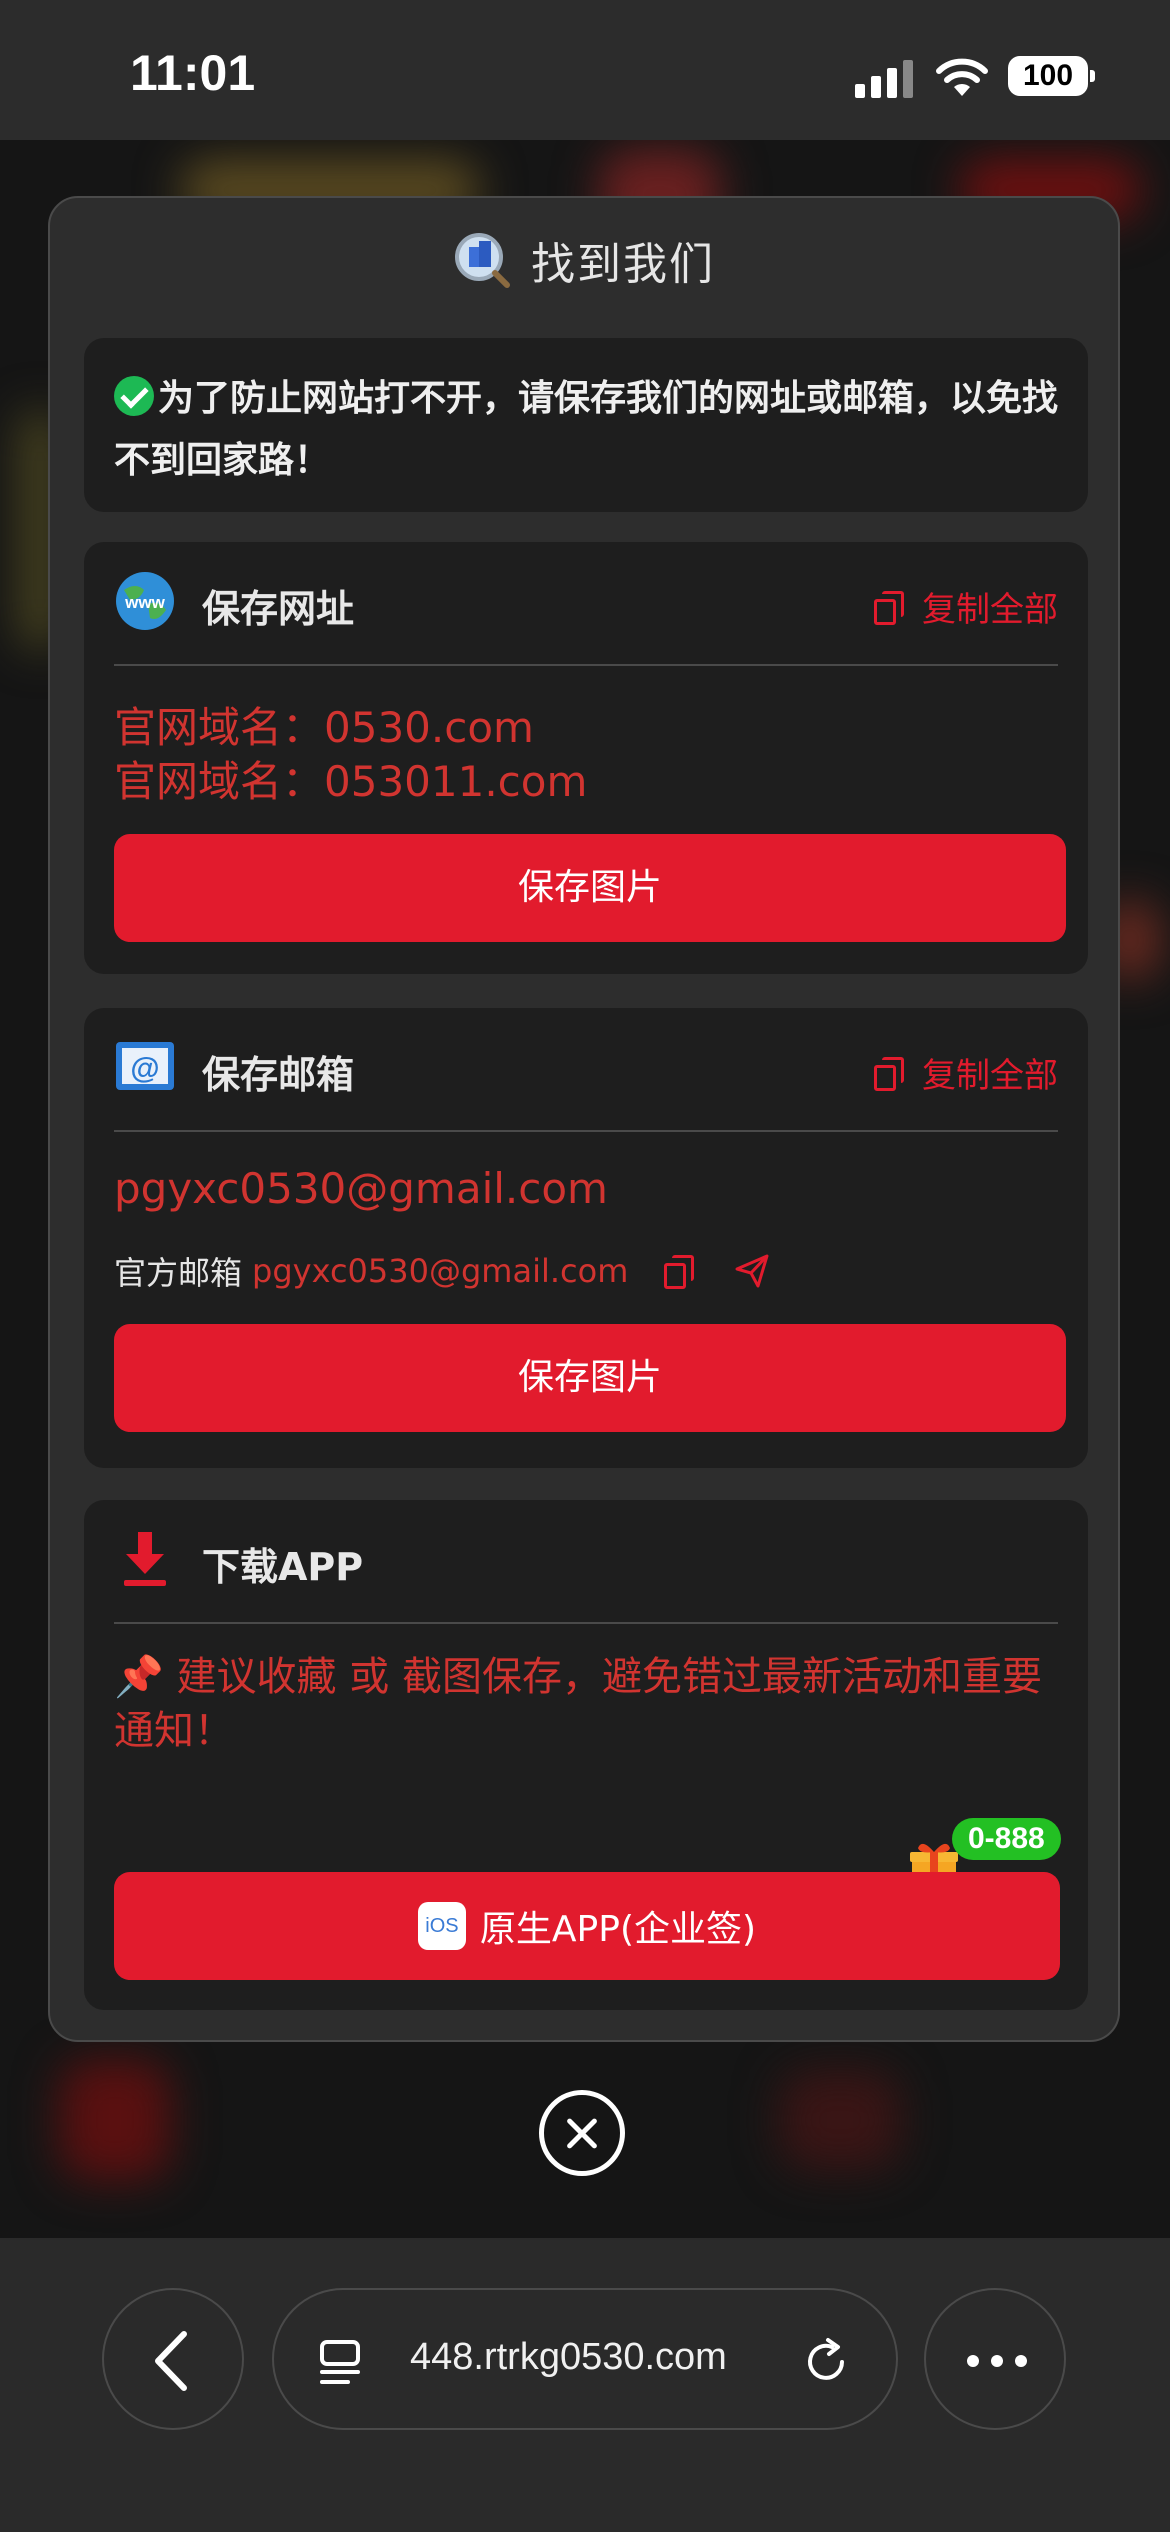 This screenshot has height=2532, width=1170. I want to click on save-url-image-button: 保存图片, so click(590, 888).